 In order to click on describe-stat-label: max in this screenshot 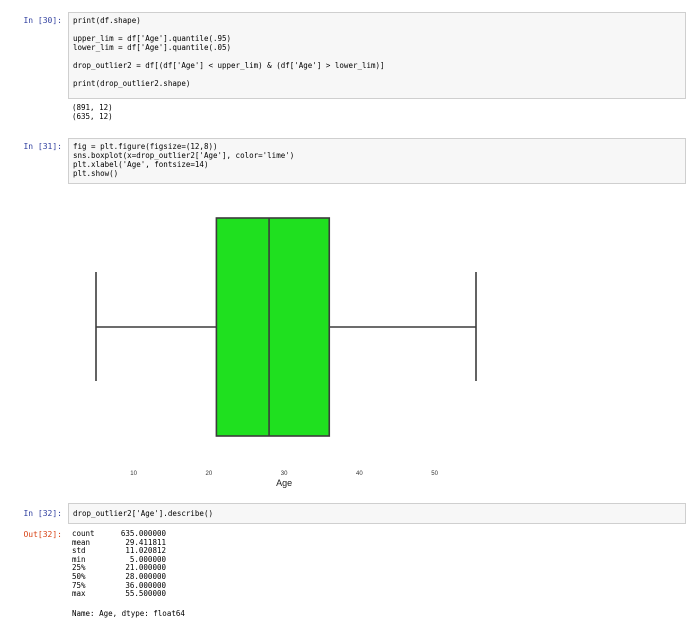, I will do `click(79, 594)`.